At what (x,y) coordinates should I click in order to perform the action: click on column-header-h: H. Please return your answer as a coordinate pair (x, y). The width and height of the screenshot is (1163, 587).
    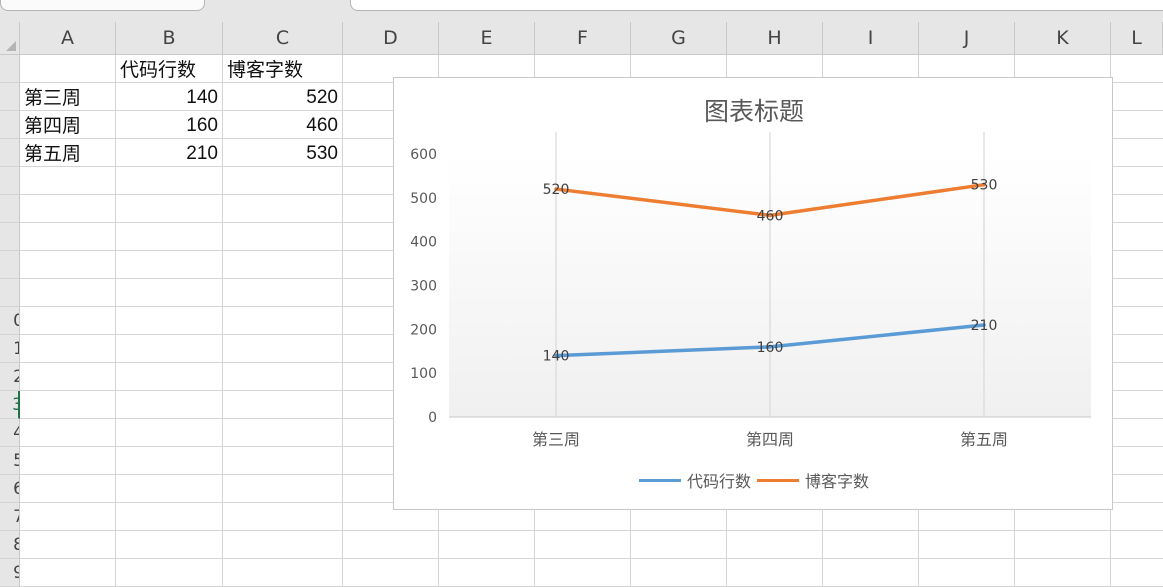
    Looking at the image, I should click on (775, 38).